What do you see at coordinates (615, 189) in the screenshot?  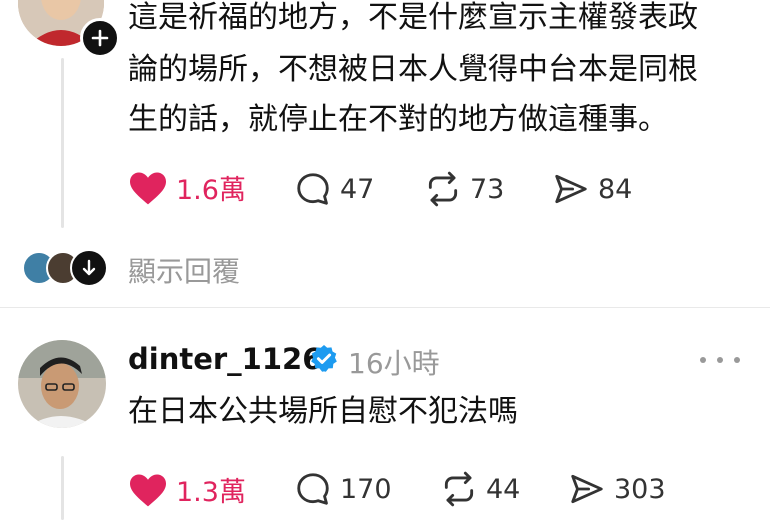 I see `post1-share-count: 84` at bounding box center [615, 189].